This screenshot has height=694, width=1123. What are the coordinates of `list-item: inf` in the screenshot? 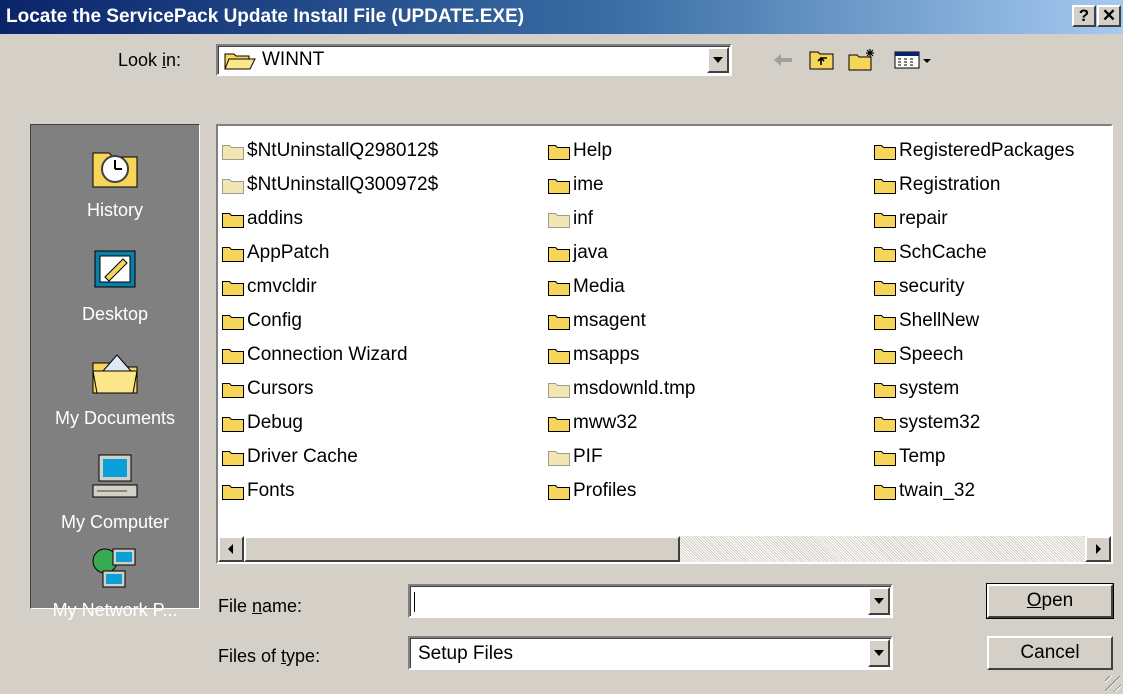 It's located at (622, 219).